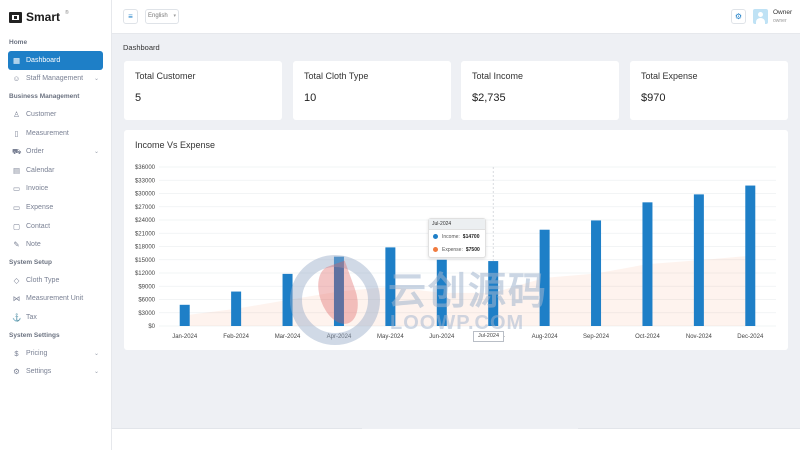 The height and width of the screenshot is (450, 800). What do you see at coordinates (16, 79) in the screenshot?
I see `users-icon: ☺` at bounding box center [16, 79].